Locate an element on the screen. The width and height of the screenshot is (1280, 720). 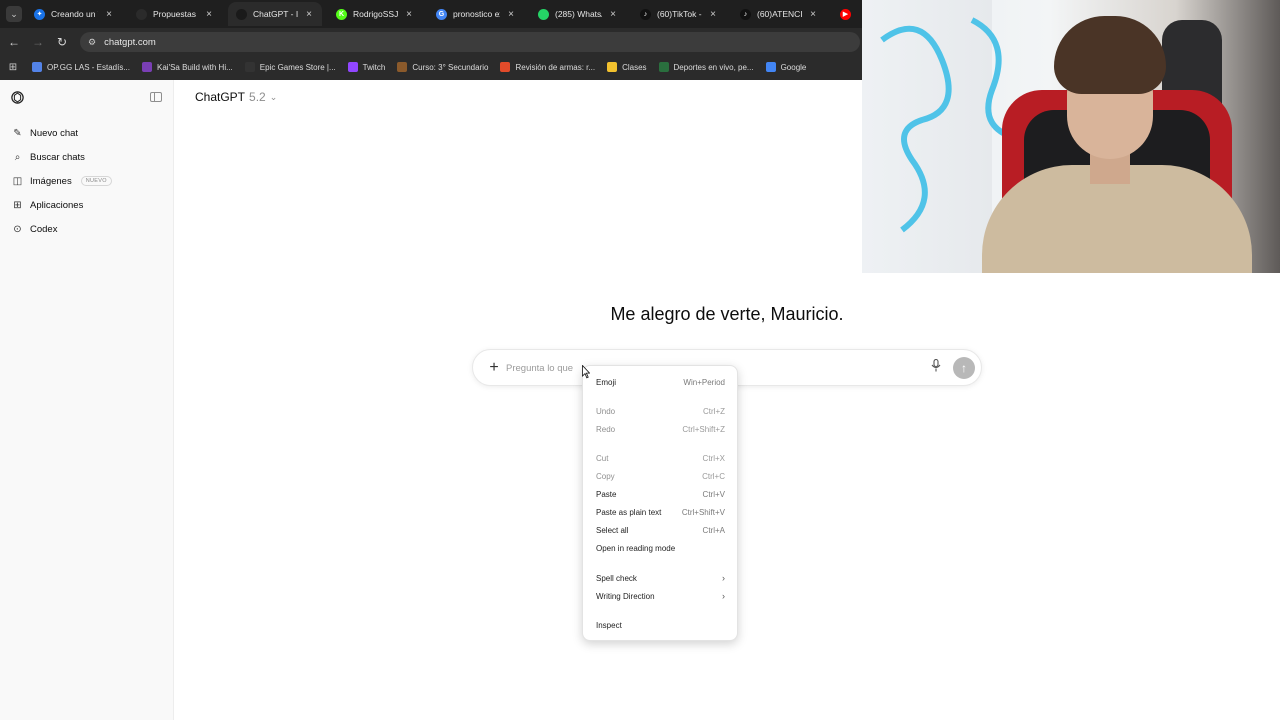
sidebar-item: ✎ Nuevo chat is located at coordinates (87, 133).